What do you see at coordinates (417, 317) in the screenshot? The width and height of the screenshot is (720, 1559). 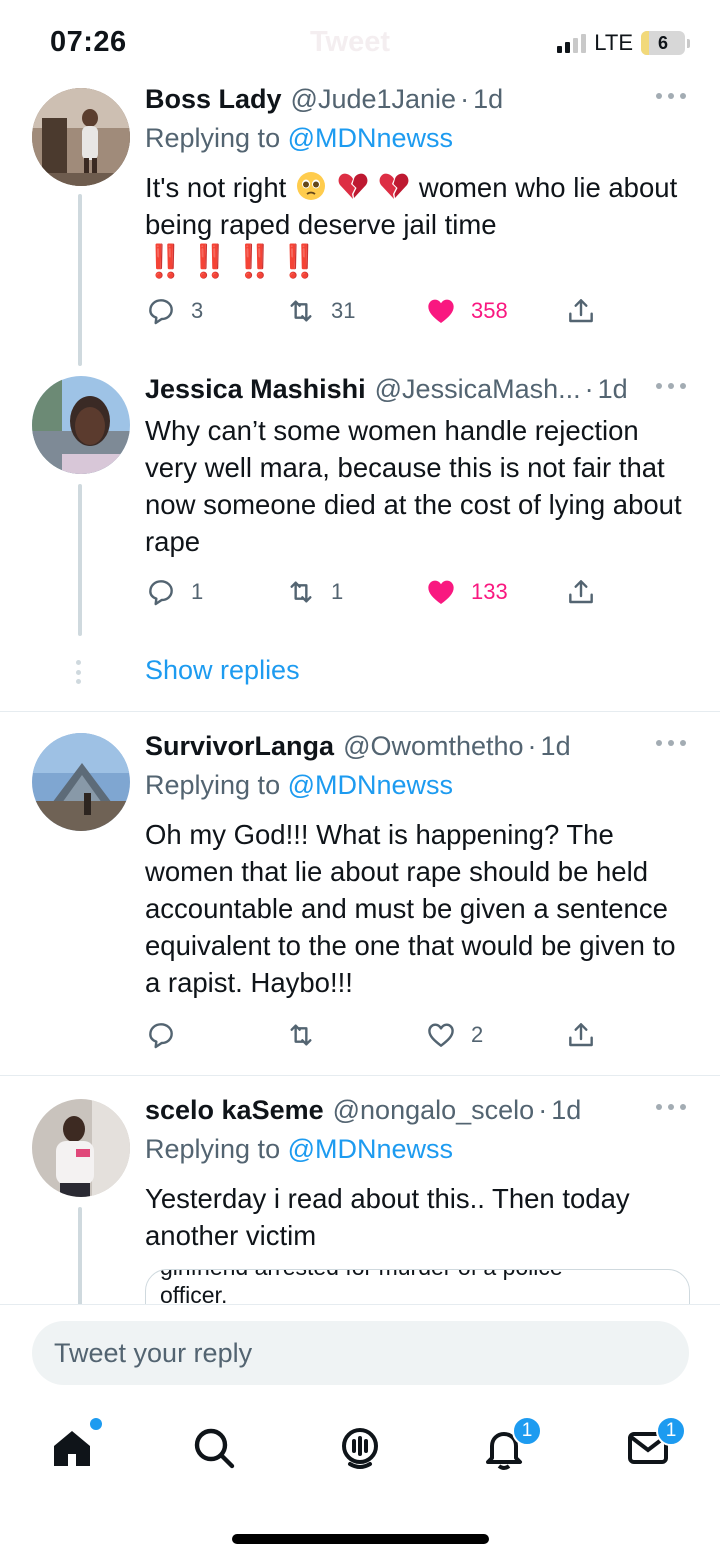 I see `tweet-actions: 3 31 358` at bounding box center [417, 317].